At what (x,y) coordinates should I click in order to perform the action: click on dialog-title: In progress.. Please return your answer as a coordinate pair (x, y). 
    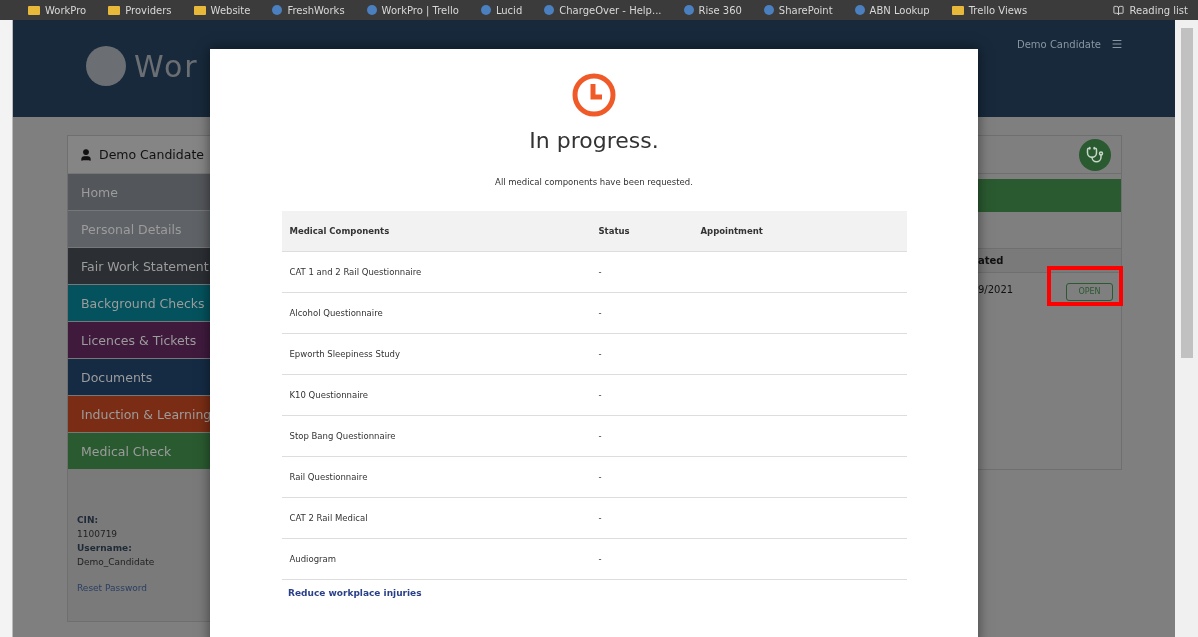
    Looking at the image, I should click on (594, 140).